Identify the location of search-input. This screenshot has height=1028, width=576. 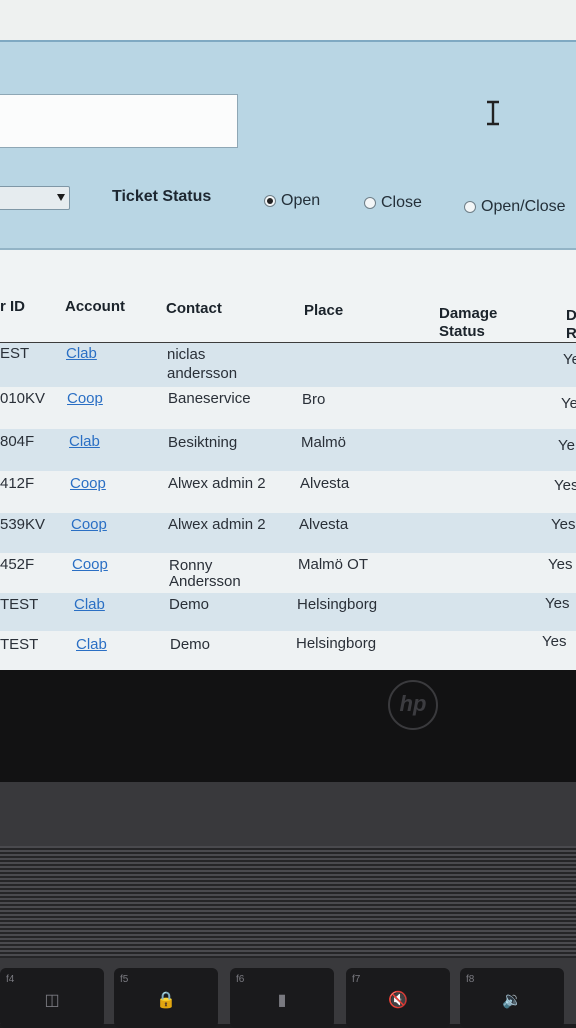
(119, 121).